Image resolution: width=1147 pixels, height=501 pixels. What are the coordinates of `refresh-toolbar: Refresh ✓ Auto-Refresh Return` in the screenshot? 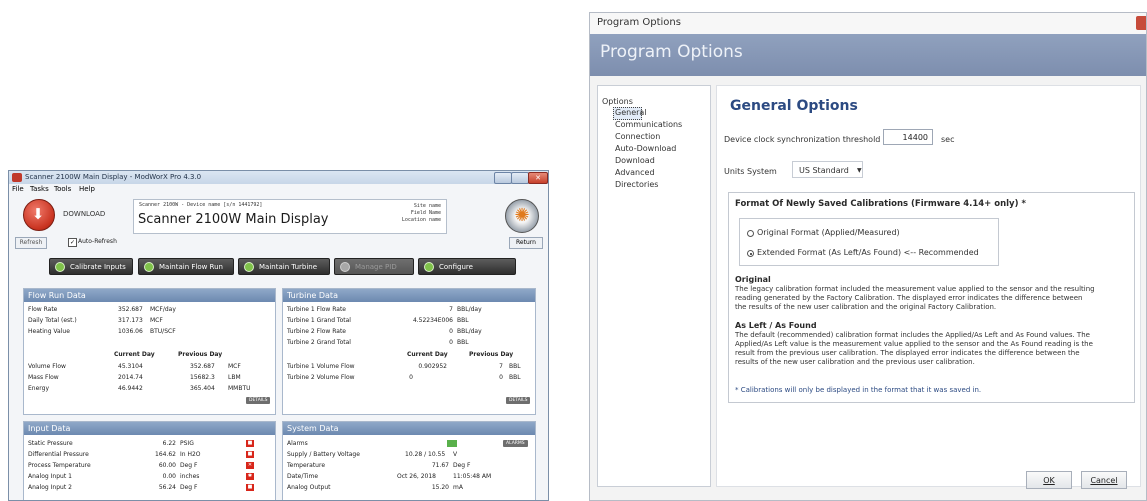 It's located at (279, 243).